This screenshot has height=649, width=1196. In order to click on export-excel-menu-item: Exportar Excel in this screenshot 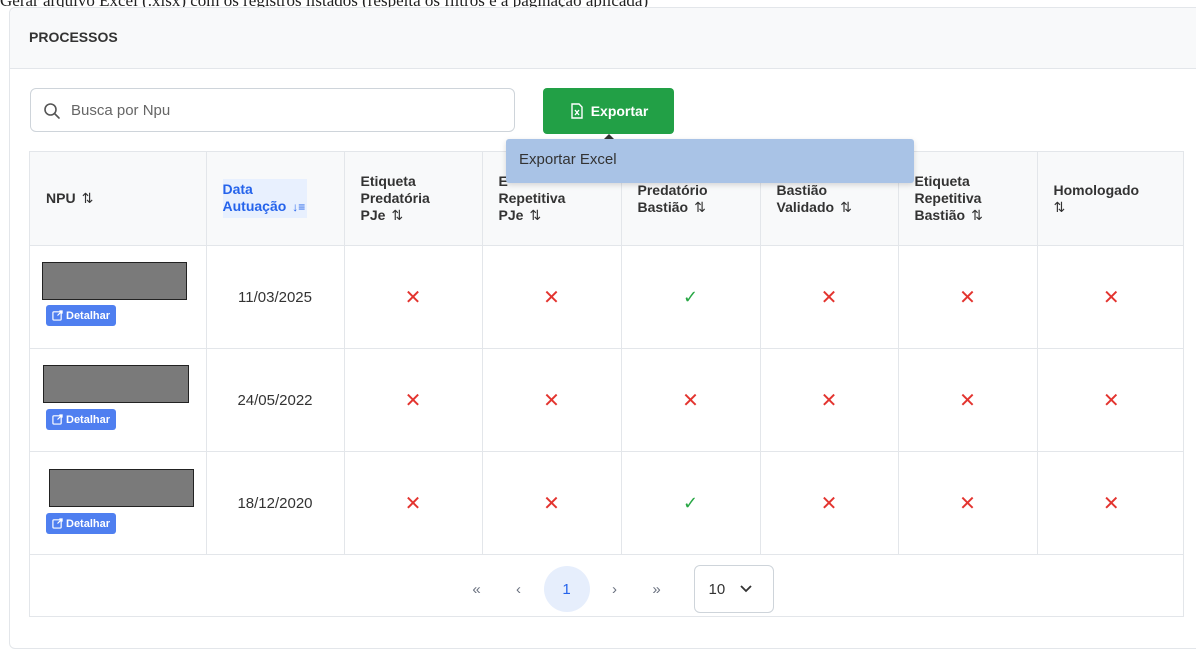, I will do `click(568, 159)`.